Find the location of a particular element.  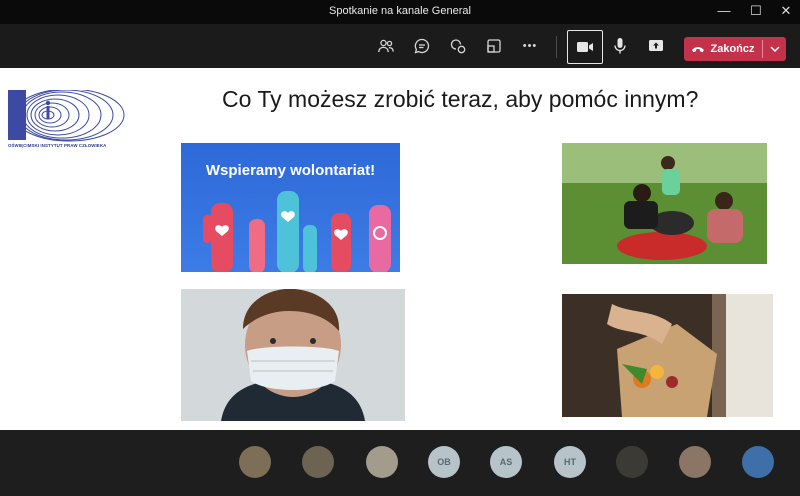

mic-icon is located at coordinates (620, 46).